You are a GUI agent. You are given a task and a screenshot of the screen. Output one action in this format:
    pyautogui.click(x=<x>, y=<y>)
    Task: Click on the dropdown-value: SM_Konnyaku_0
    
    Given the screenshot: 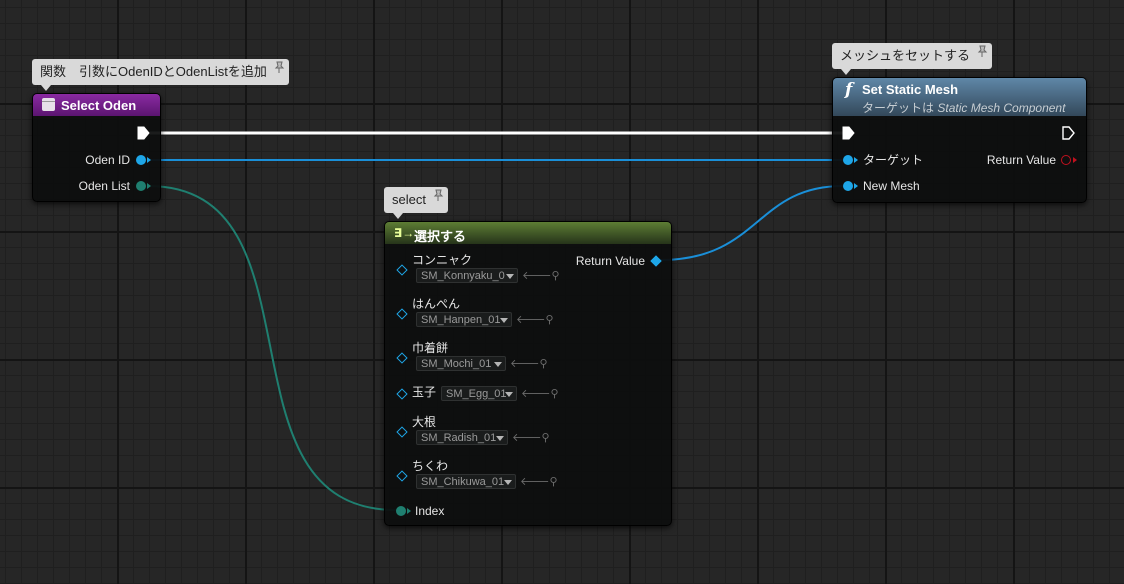 What is the action you would take?
    pyautogui.click(x=463, y=276)
    